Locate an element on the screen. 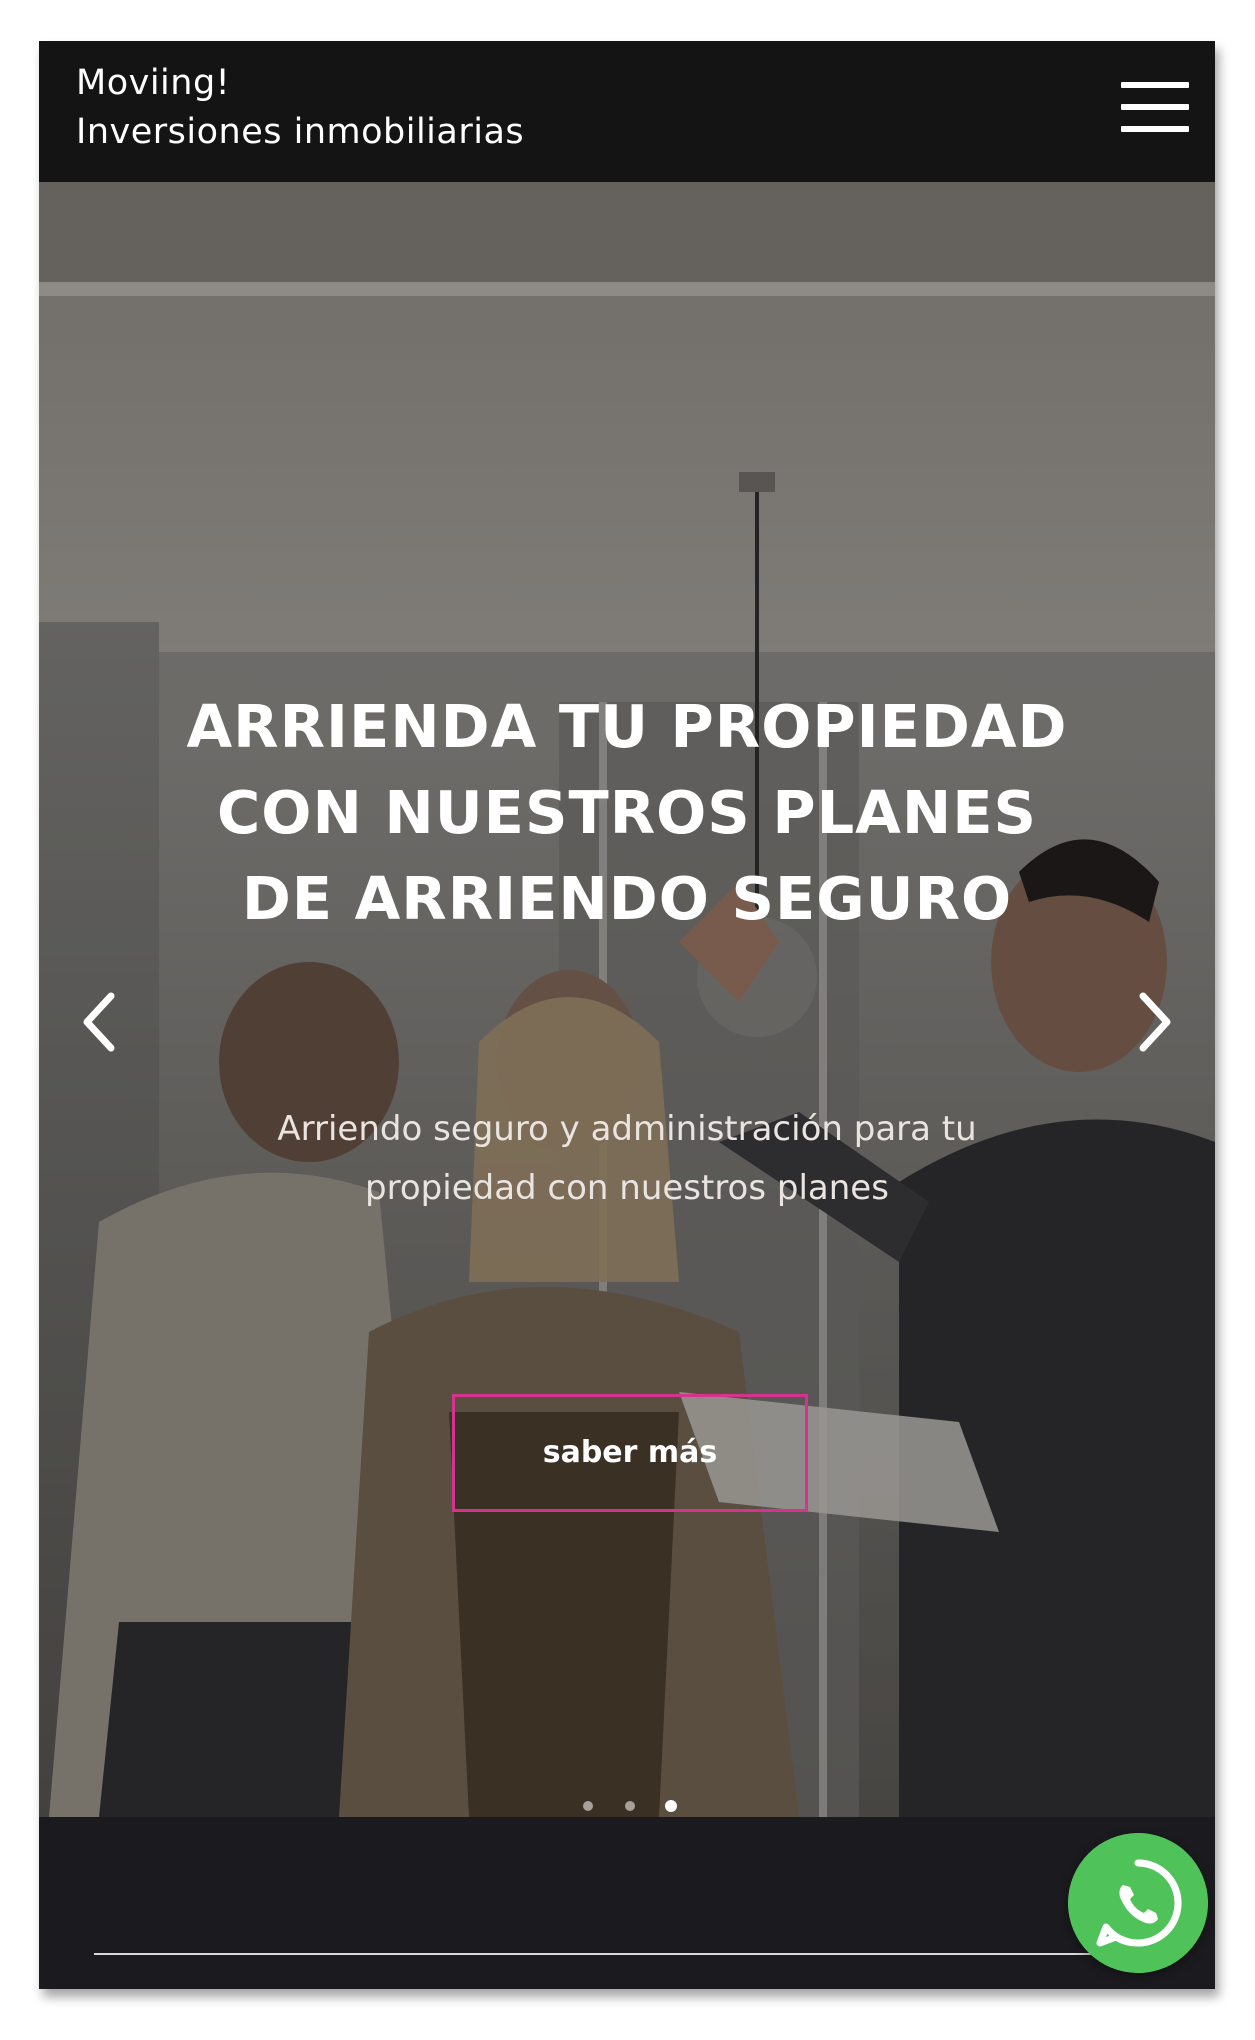 The height and width of the screenshot is (2040, 1255). hero-title-line: DE ARRIENDO SEGURO is located at coordinates (627, 898).